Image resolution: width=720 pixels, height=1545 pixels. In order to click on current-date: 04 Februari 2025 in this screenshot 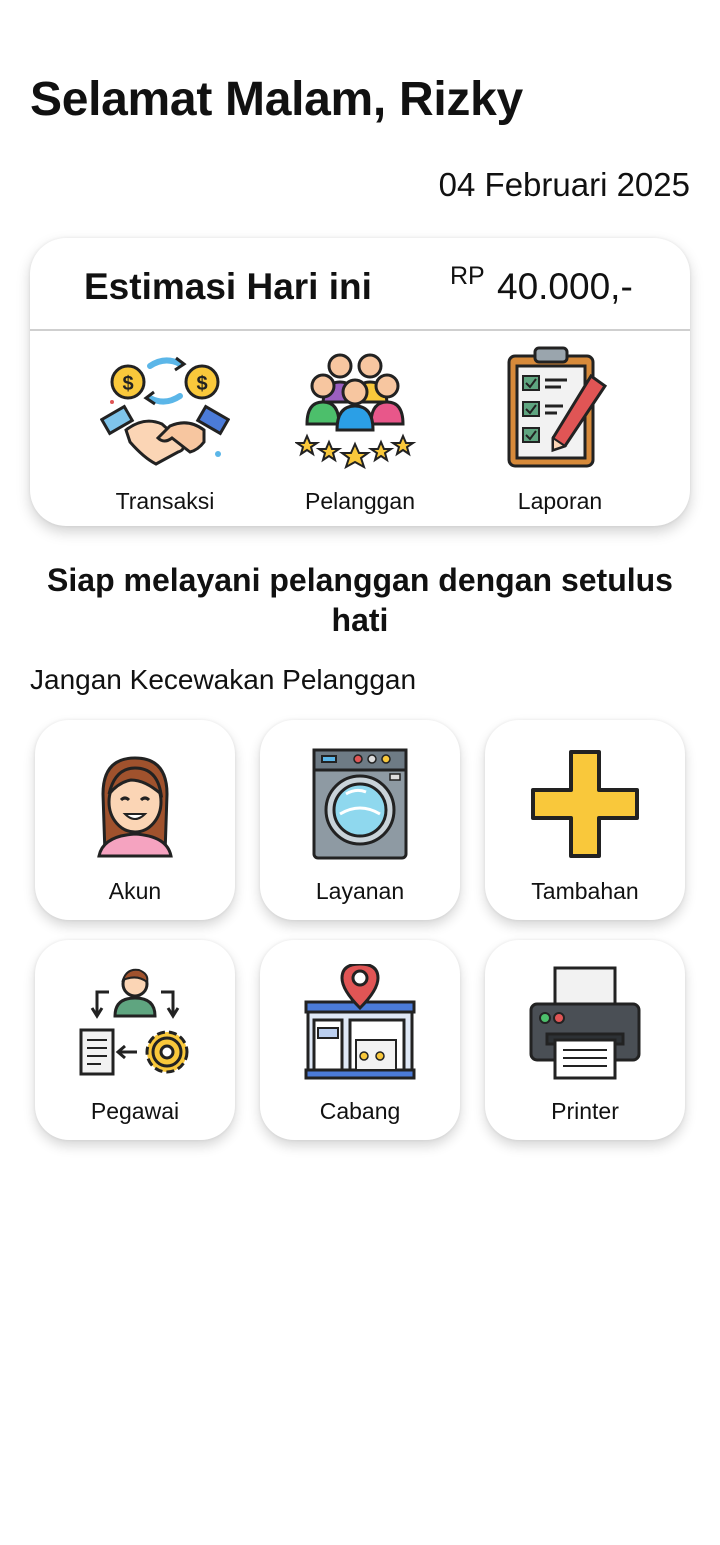, I will do `click(564, 184)`.